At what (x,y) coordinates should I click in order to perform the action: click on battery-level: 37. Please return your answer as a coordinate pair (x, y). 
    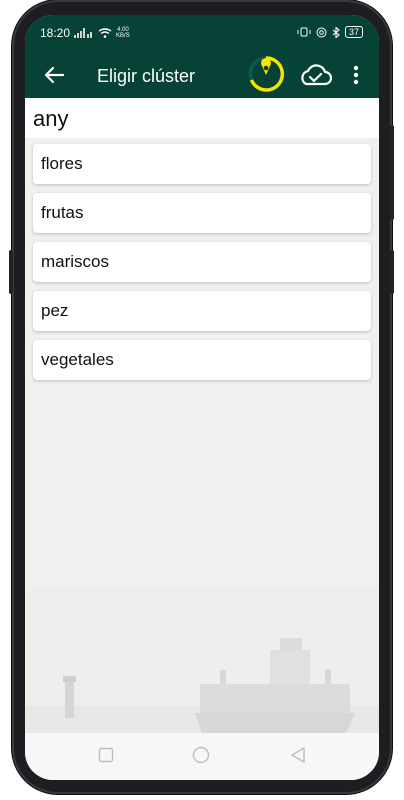
    Looking at the image, I should click on (353, 32).